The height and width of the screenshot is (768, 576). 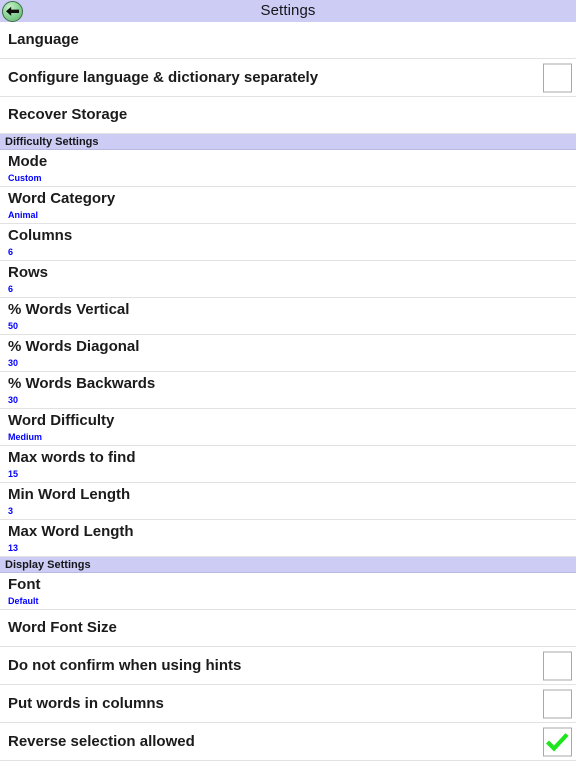 I want to click on page-title: Settings, so click(x=288, y=10).